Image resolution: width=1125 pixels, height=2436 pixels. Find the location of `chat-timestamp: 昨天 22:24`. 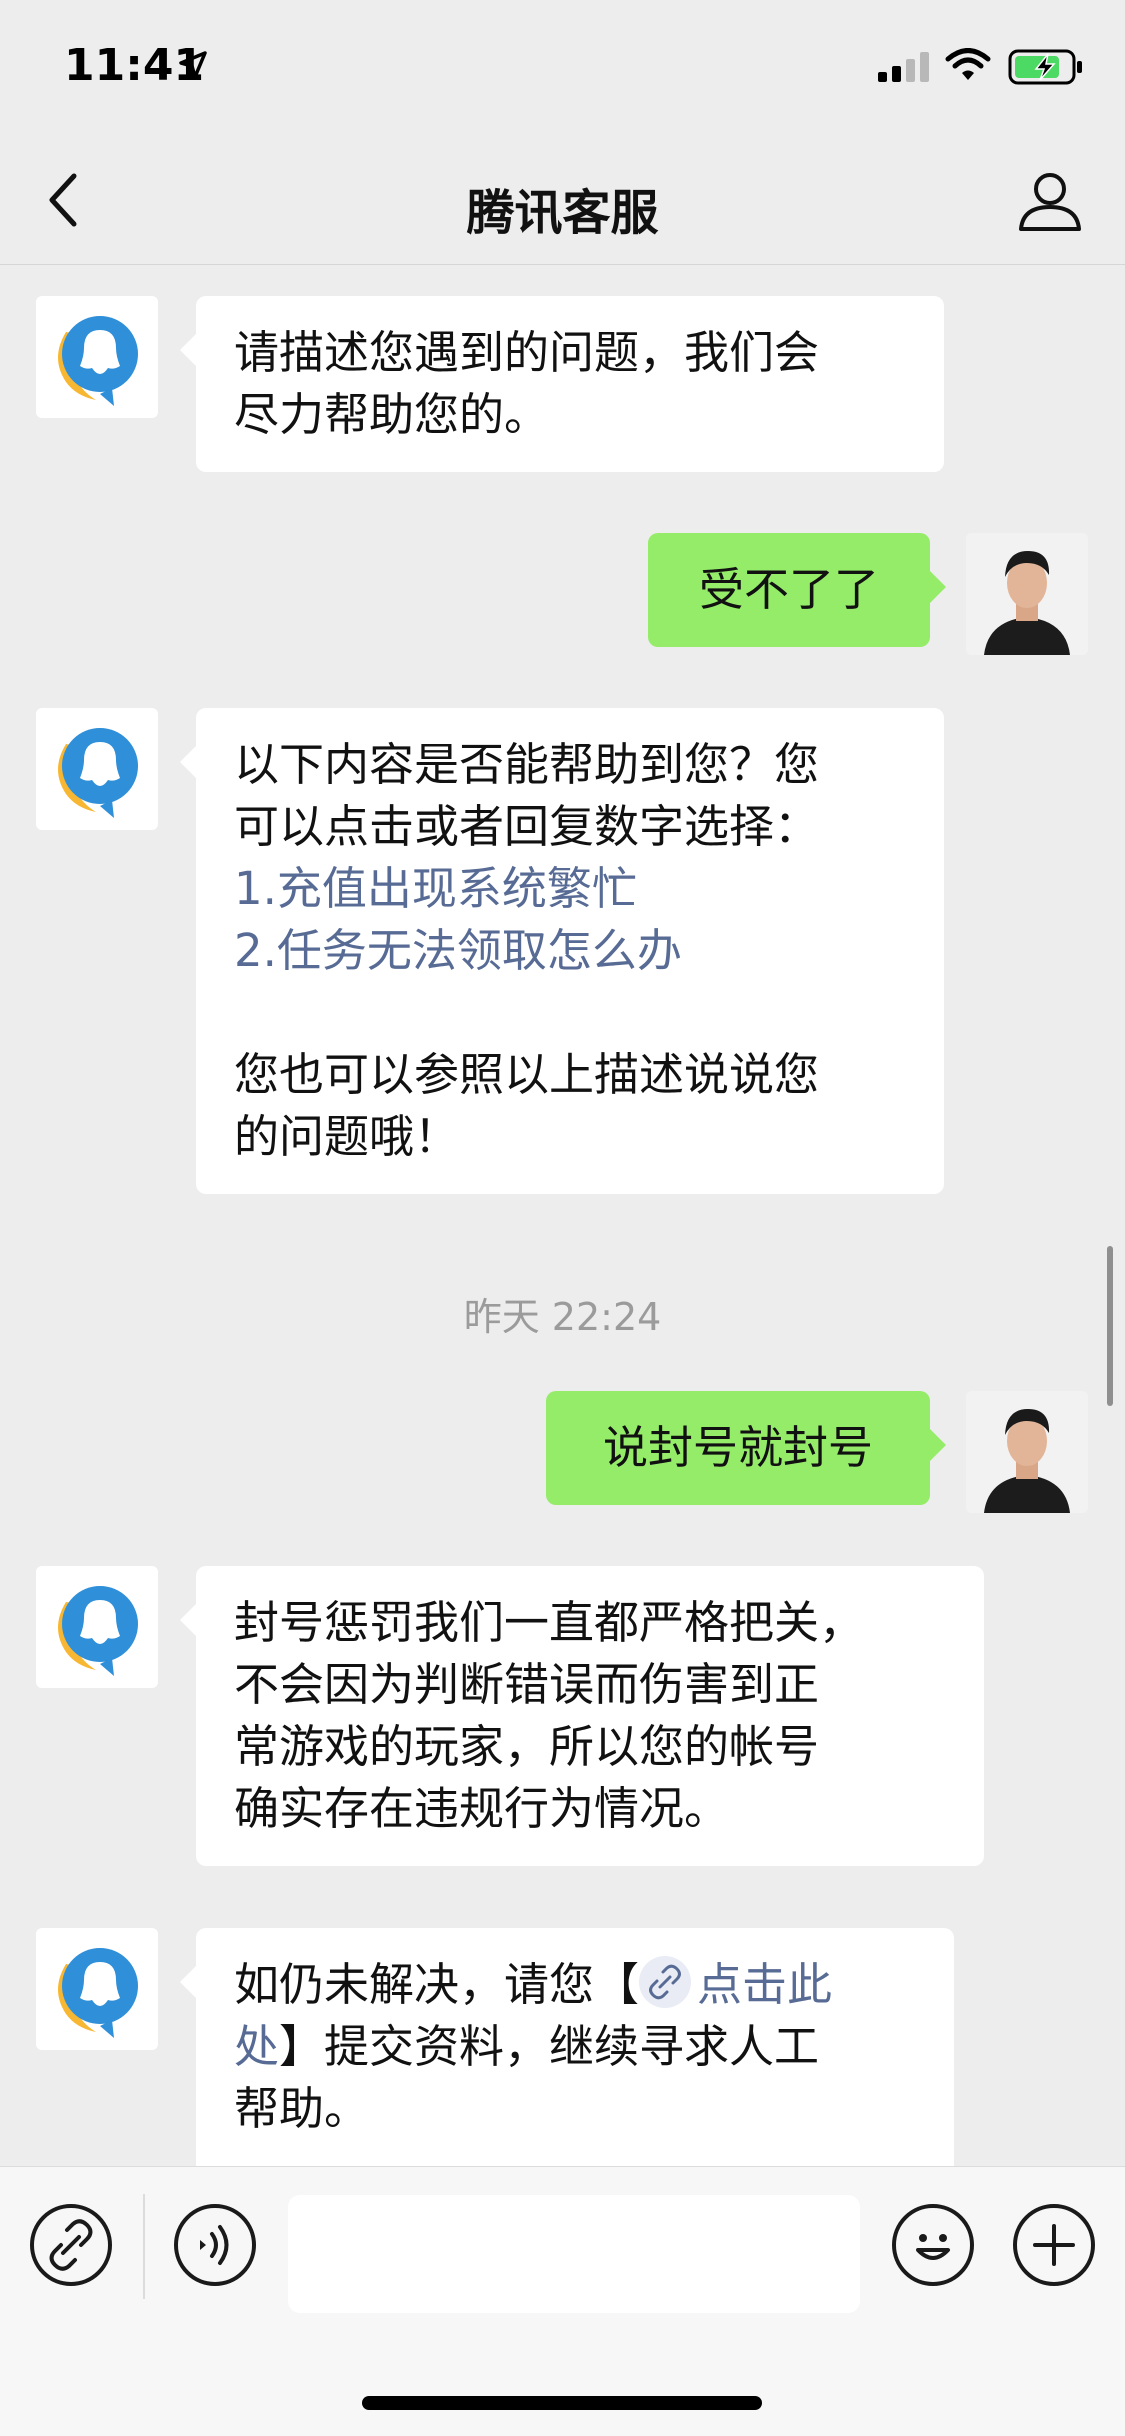

chat-timestamp: 昨天 22:24 is located at coordinates (562, 1317).